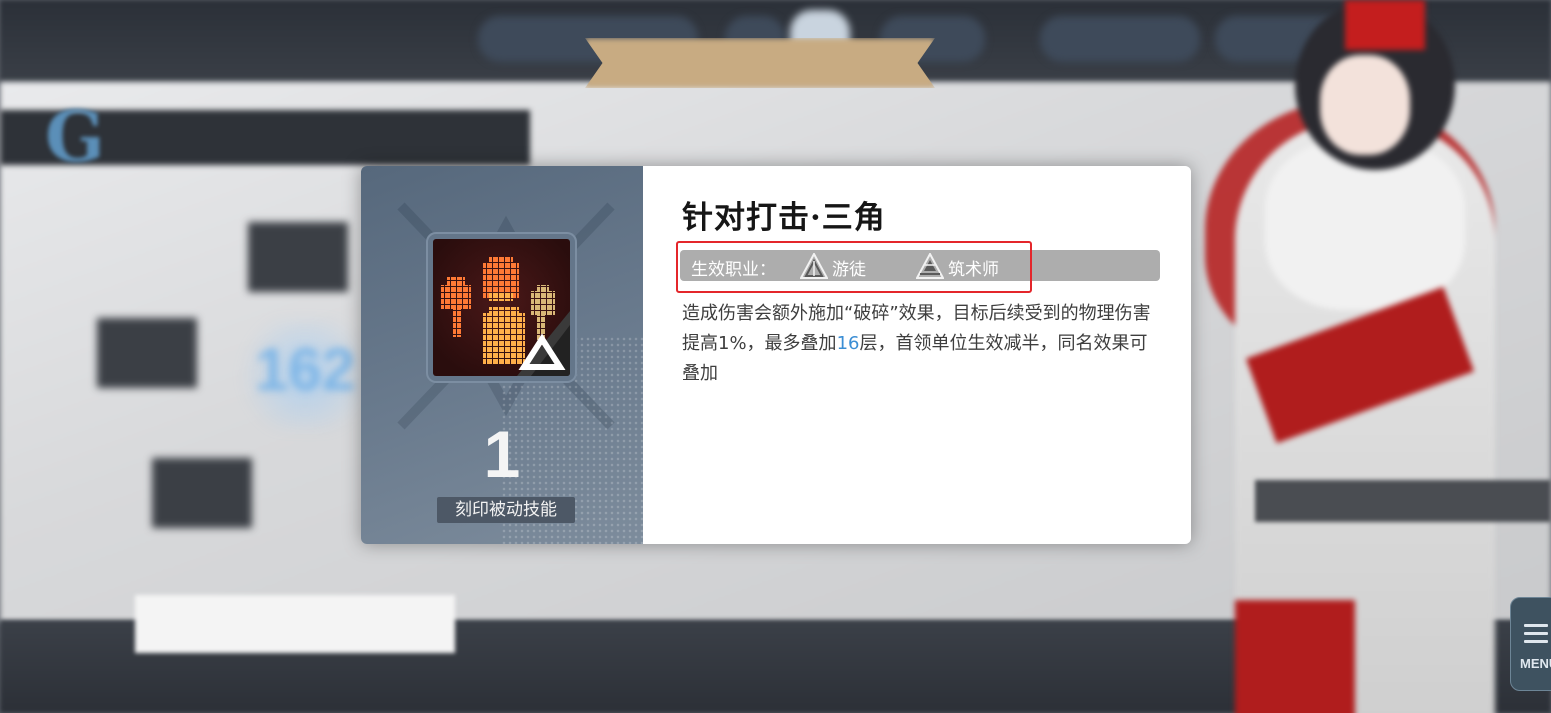  Describe the element at coordinates (1536, 633) in the screenshot. I see `menu-icon` at that location.